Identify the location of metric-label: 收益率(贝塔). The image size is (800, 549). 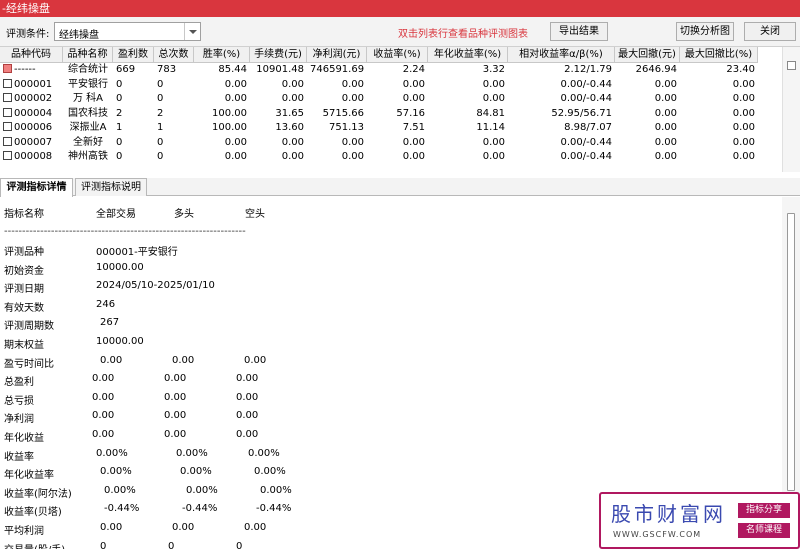
(33, 513).